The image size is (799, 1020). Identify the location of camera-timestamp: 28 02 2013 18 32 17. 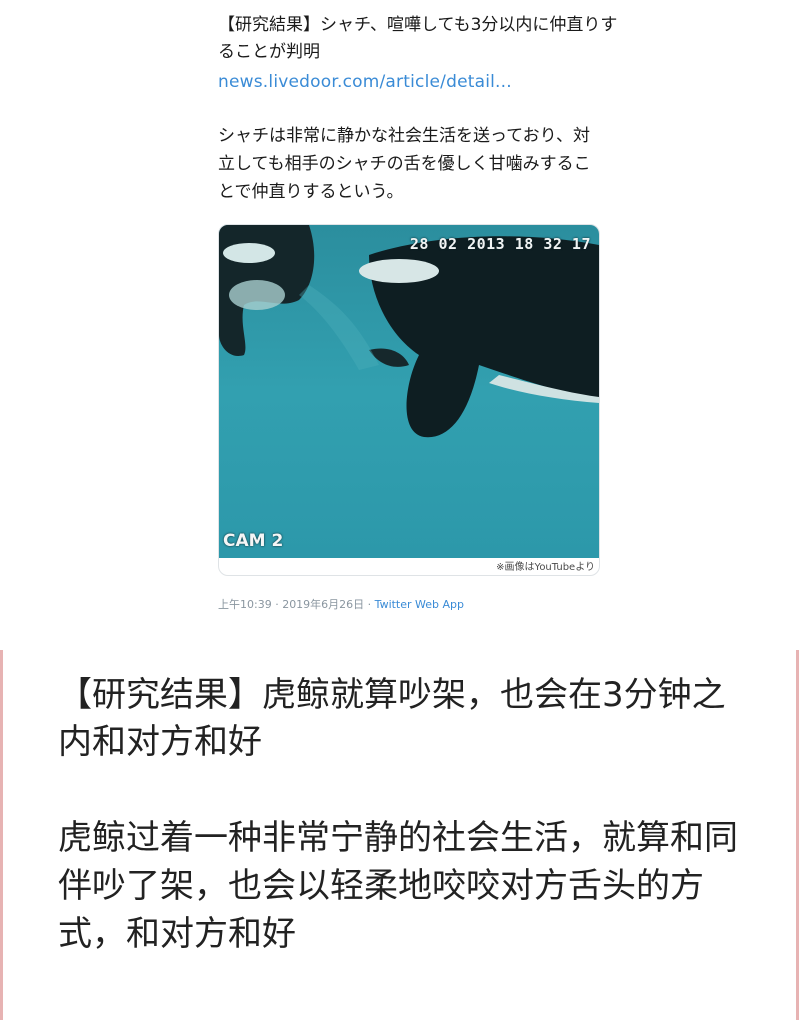
(500, 244).